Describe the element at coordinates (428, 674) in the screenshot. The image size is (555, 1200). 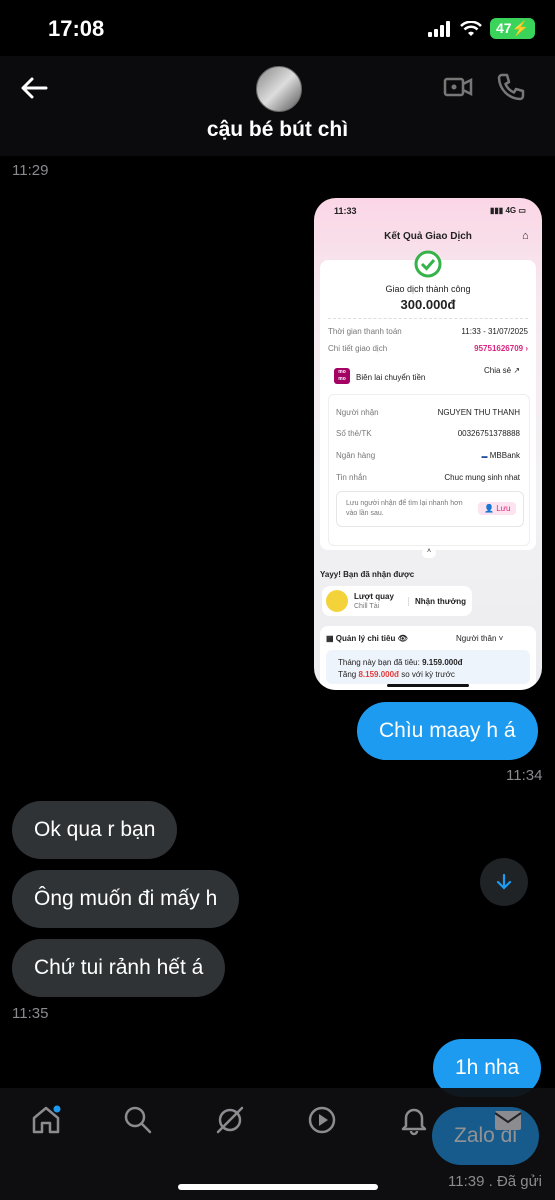
I see `shot-increase-suffix: so với kỳ trước` at that location.